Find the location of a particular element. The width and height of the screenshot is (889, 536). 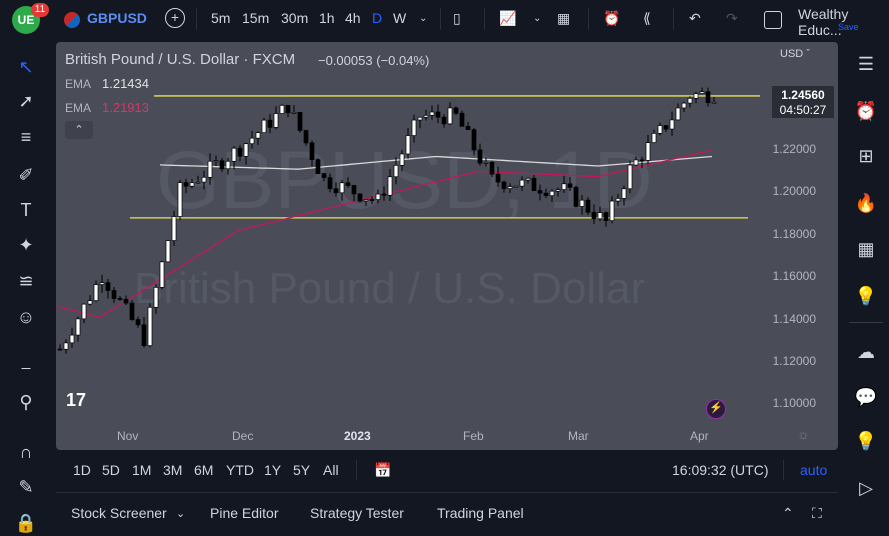

fib-icon: ≡ is located at coordinates (26, 137).